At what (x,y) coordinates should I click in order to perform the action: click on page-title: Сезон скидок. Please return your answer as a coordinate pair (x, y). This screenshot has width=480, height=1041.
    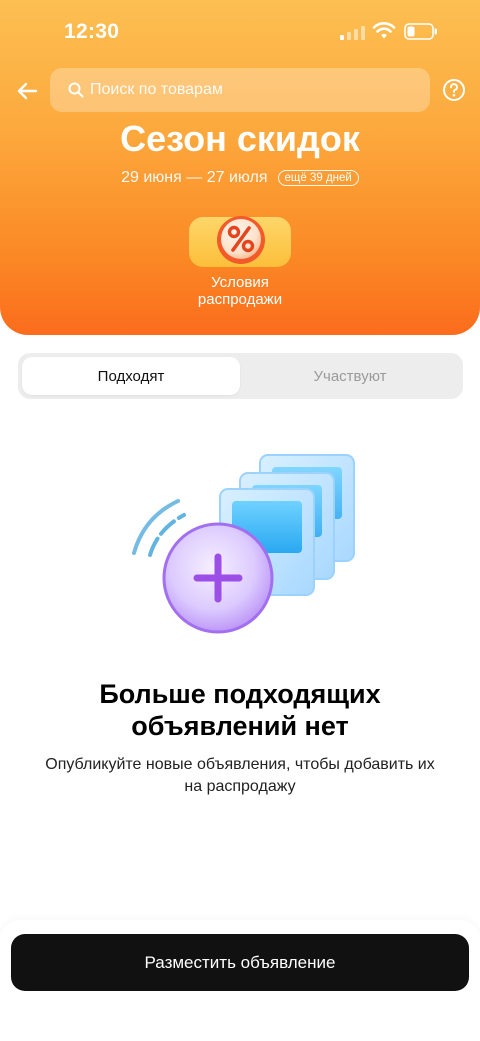
    Looking at the image, I should click on (240, 138).